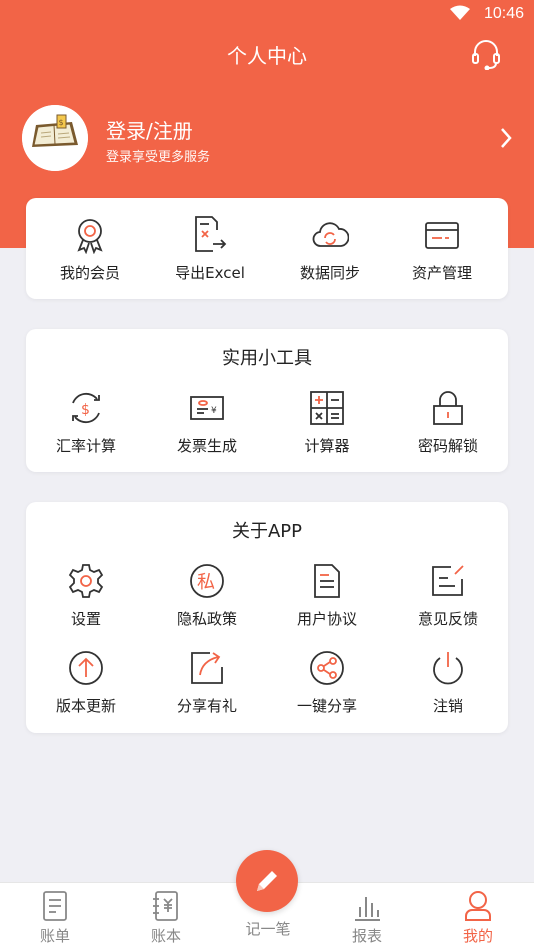  What do you see at coordinates (448, 580) in the screenshot?
I see `feedback-icon` at bounding box center [448, 580].